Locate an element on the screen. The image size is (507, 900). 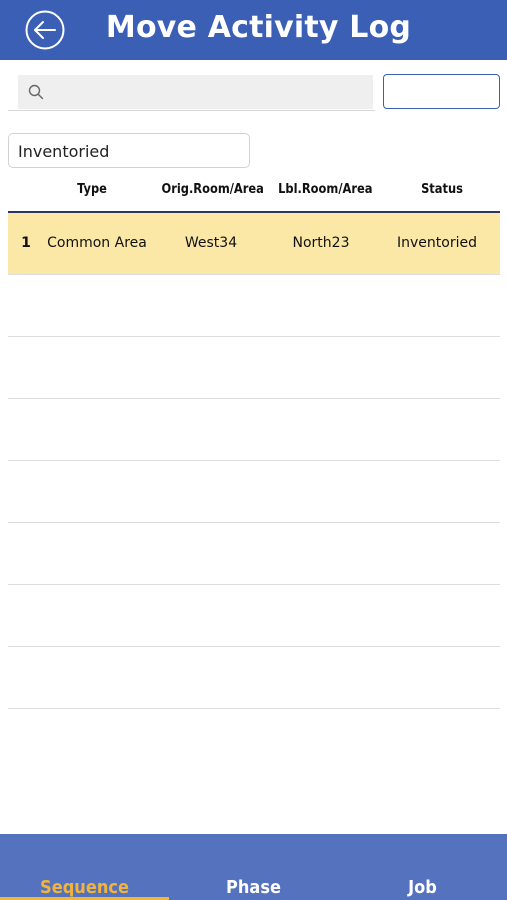
filter-input is located at coordinates (441, 91).